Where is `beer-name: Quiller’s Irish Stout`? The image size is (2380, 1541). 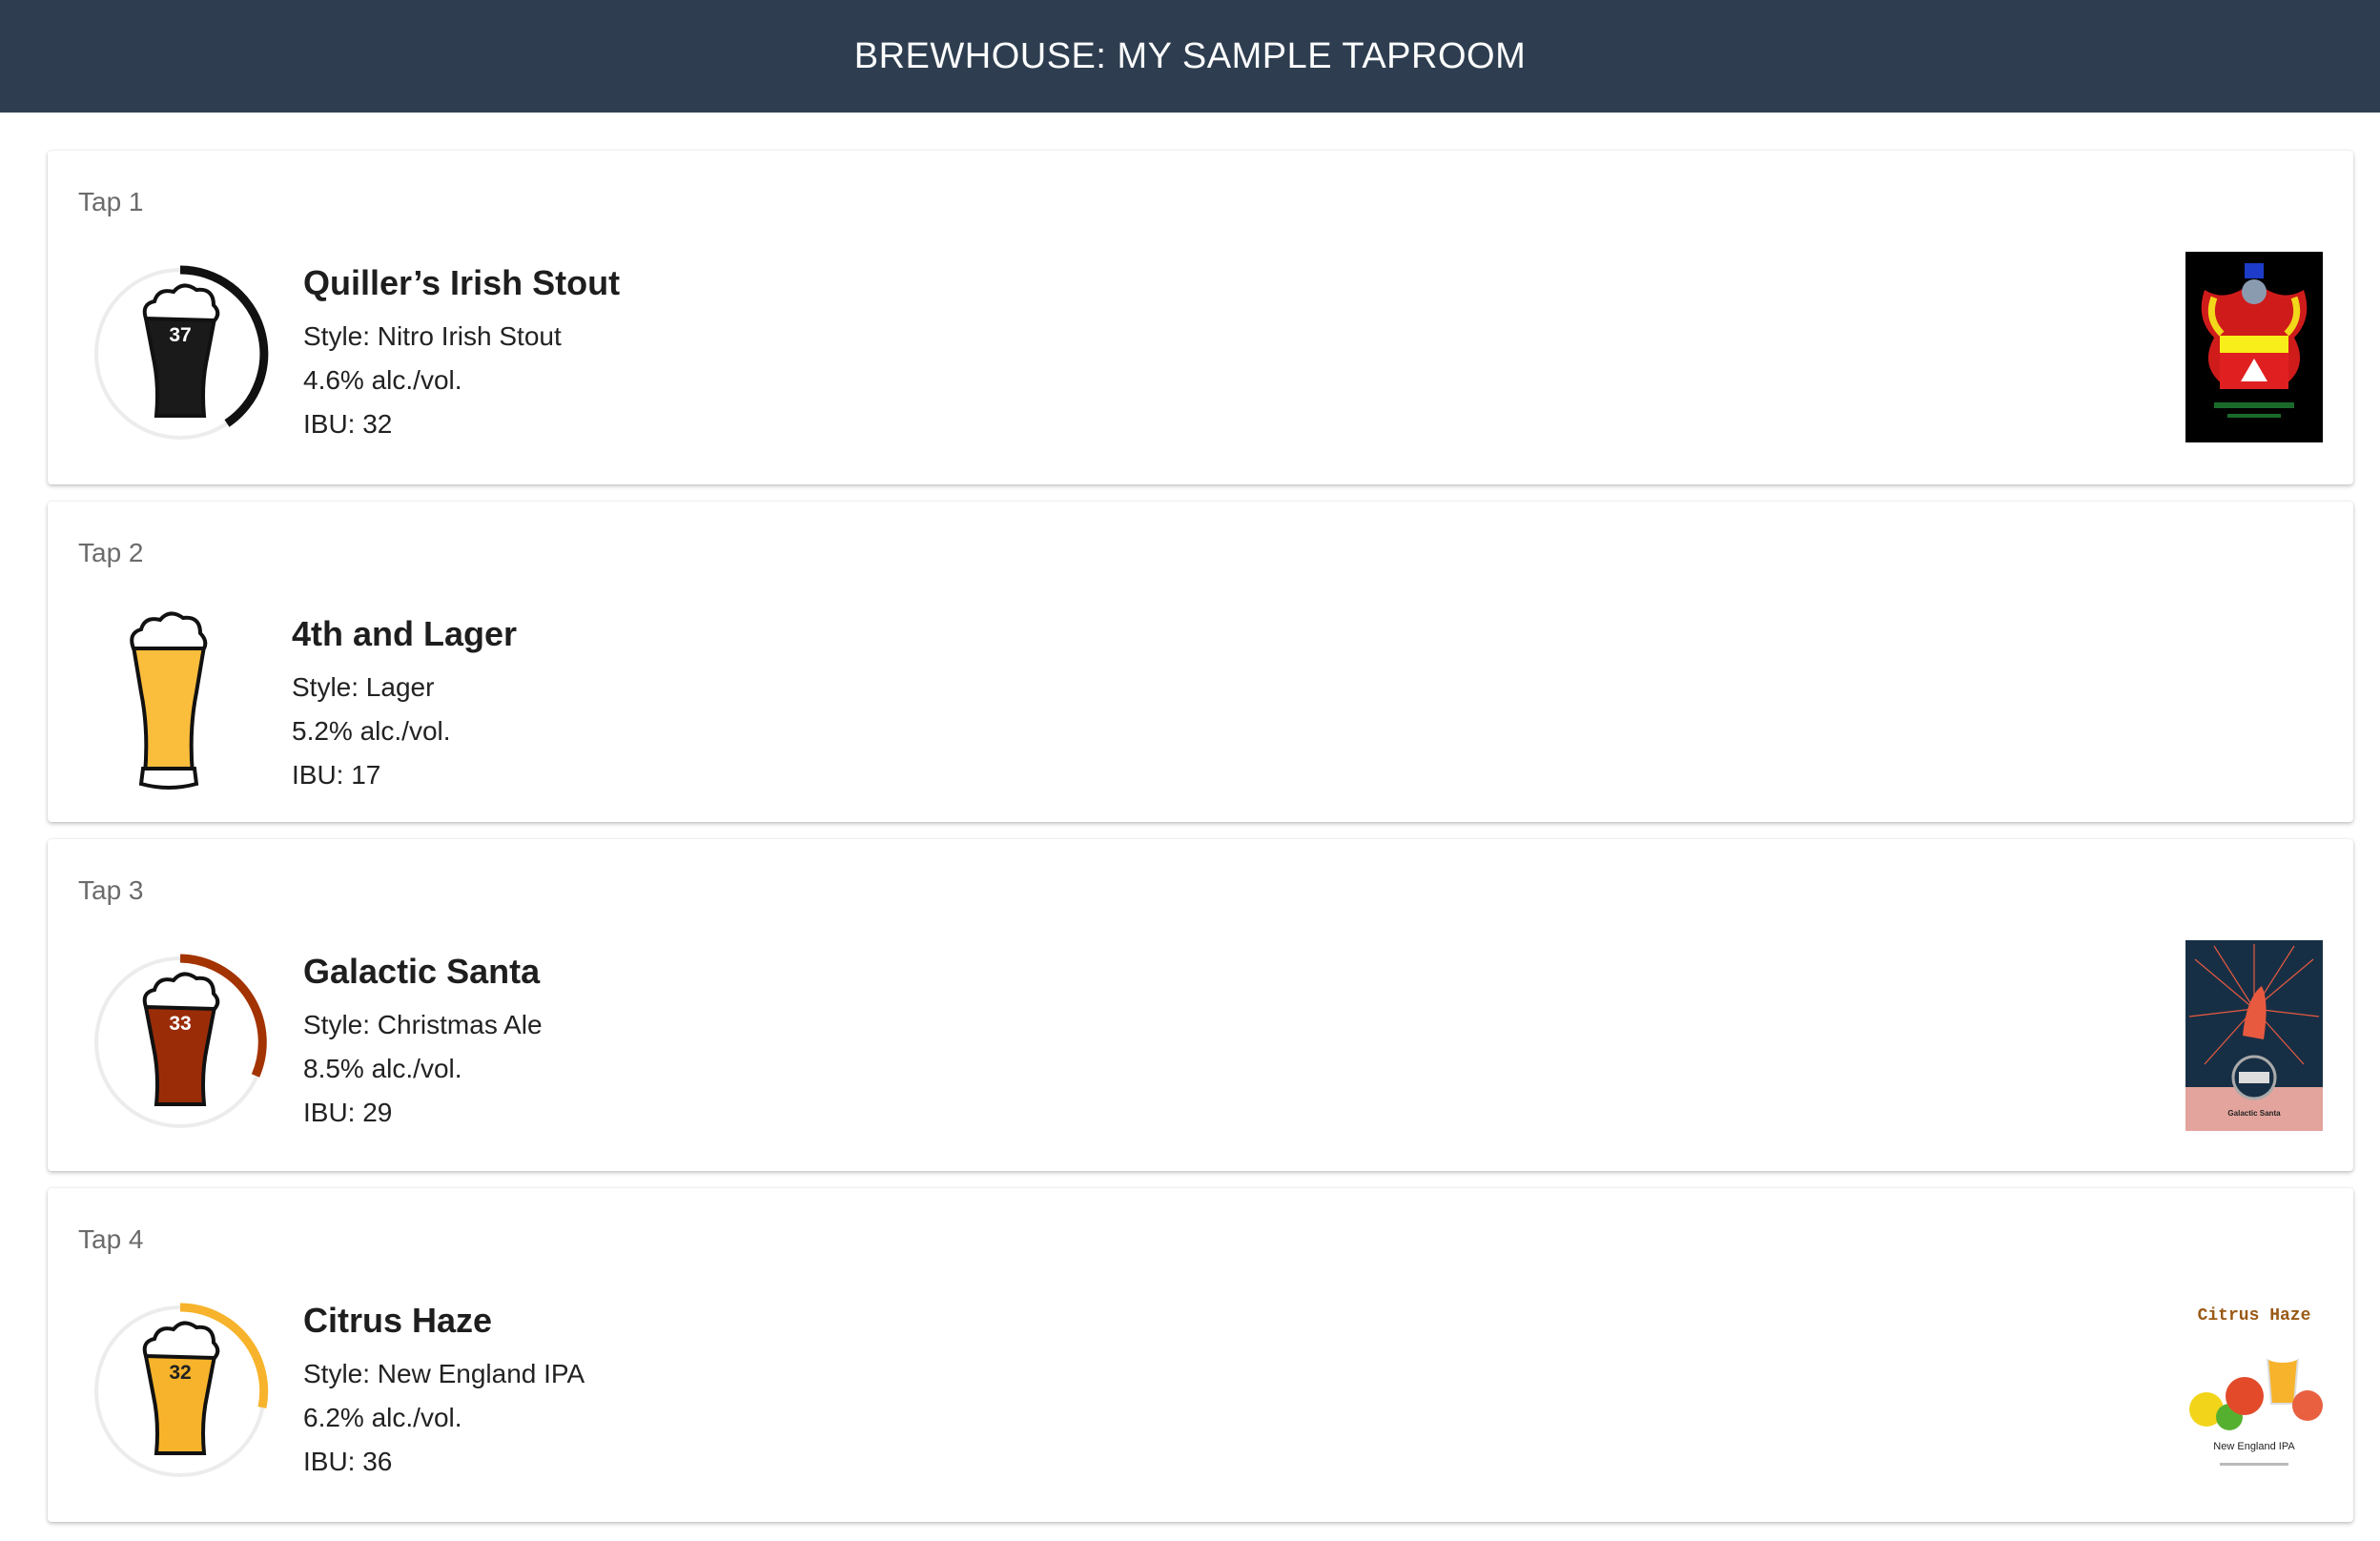
beer-name: Quiller’s Irish Stout is located at coordinates (462, 282).